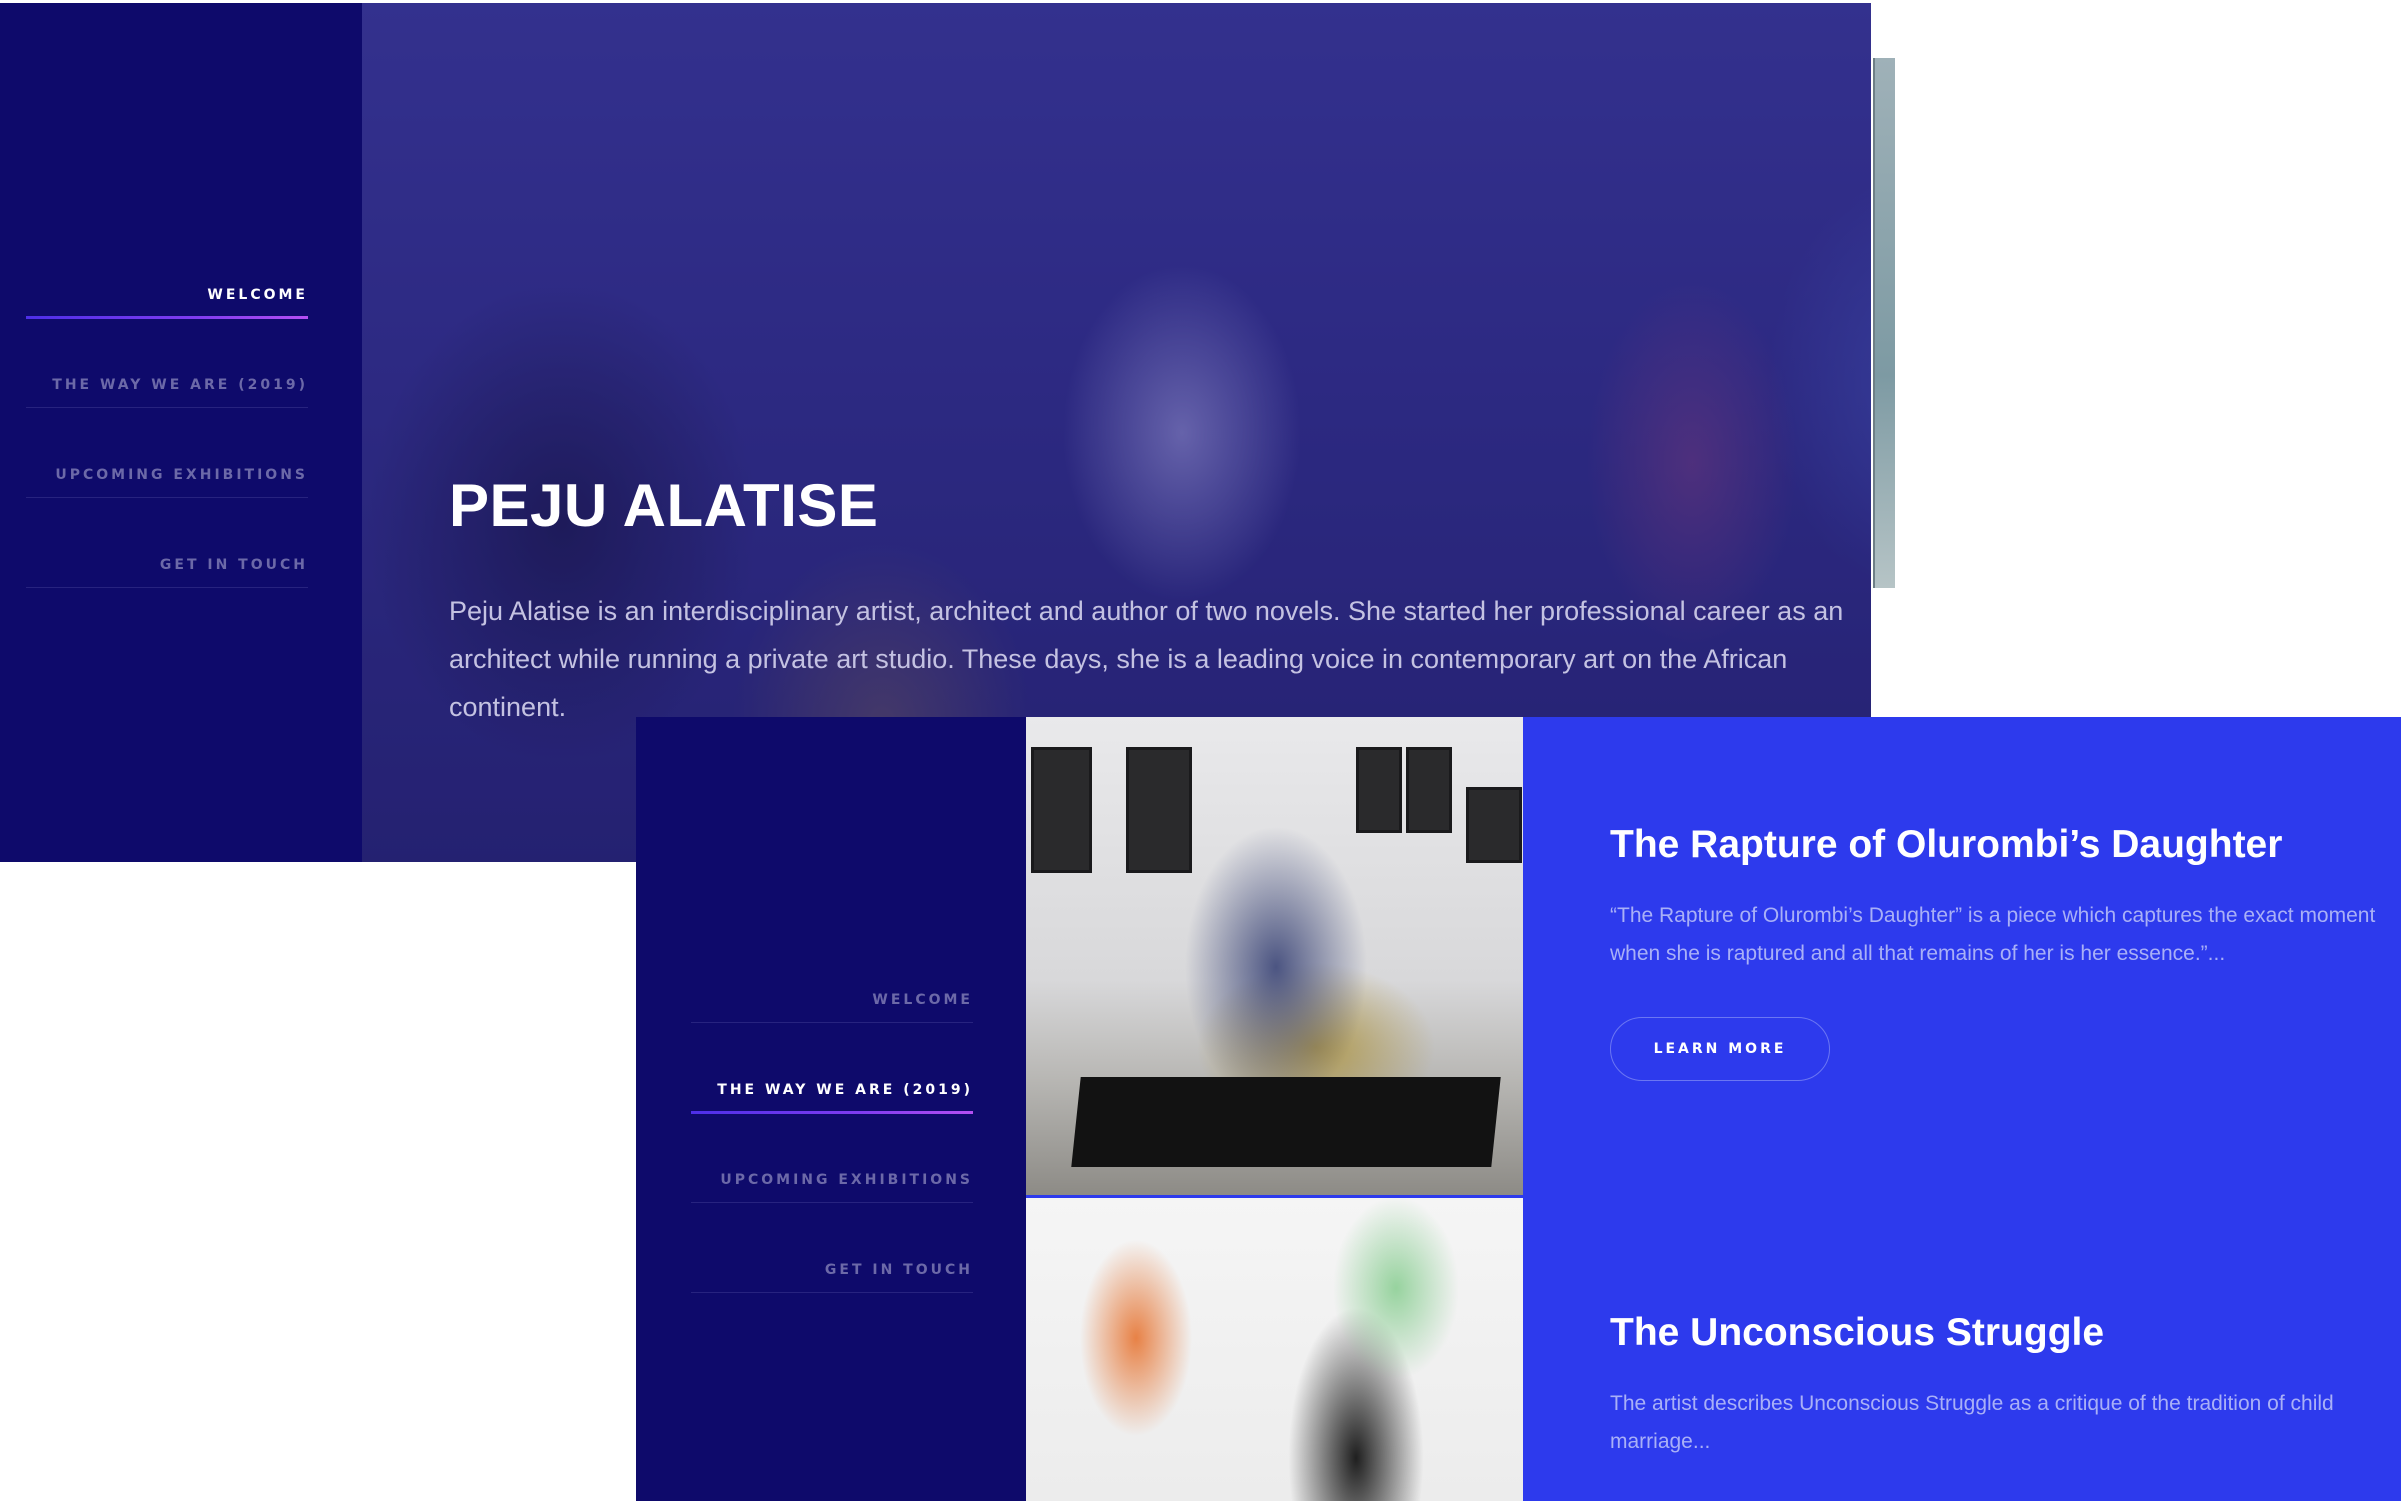 This screenshot has width=2401, height=1501. Describe the element at coordinates (1884, 323) in the screenshot. I see `background-window-edge` at that location.